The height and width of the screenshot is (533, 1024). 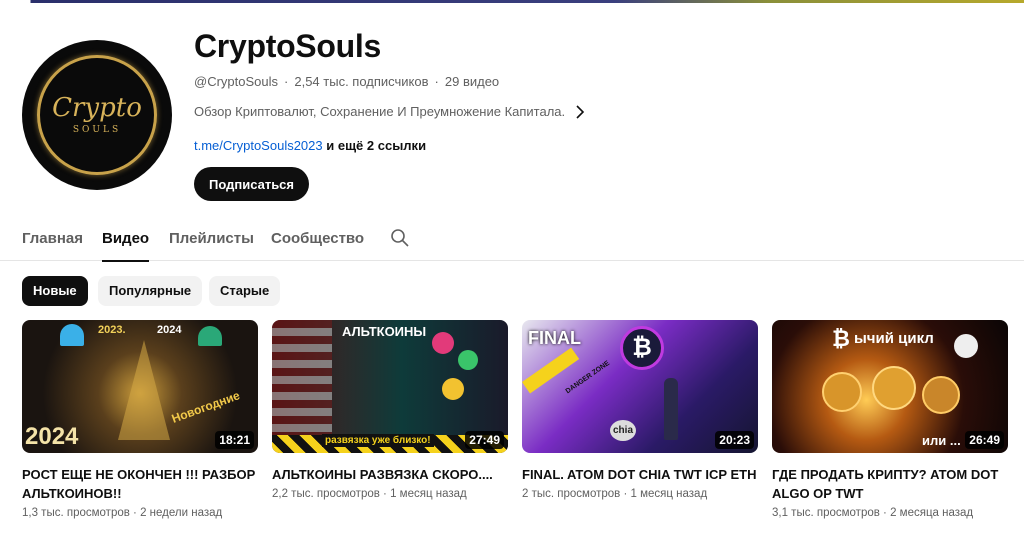 What do you see at coordinates (512, 1) in the screenshot?
I see `channel-banner` at bounding box center [512, 1].